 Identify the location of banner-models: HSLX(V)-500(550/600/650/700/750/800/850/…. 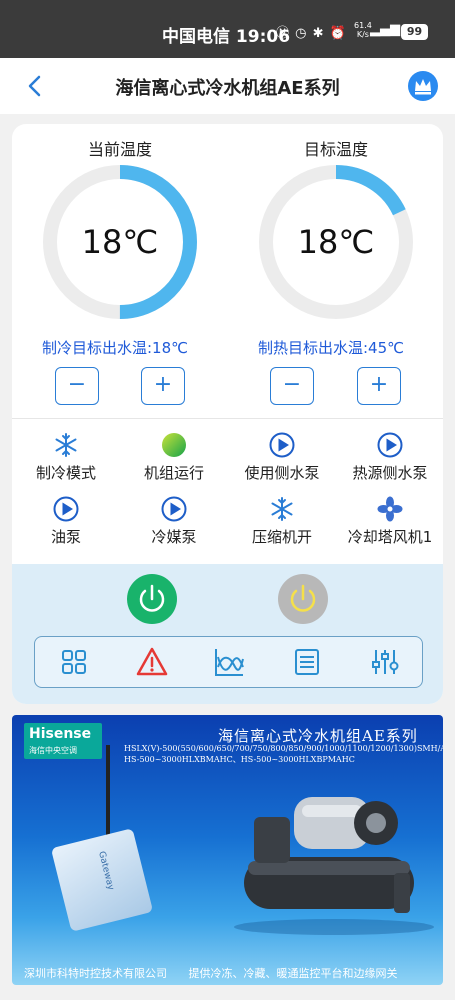
(283, 754).